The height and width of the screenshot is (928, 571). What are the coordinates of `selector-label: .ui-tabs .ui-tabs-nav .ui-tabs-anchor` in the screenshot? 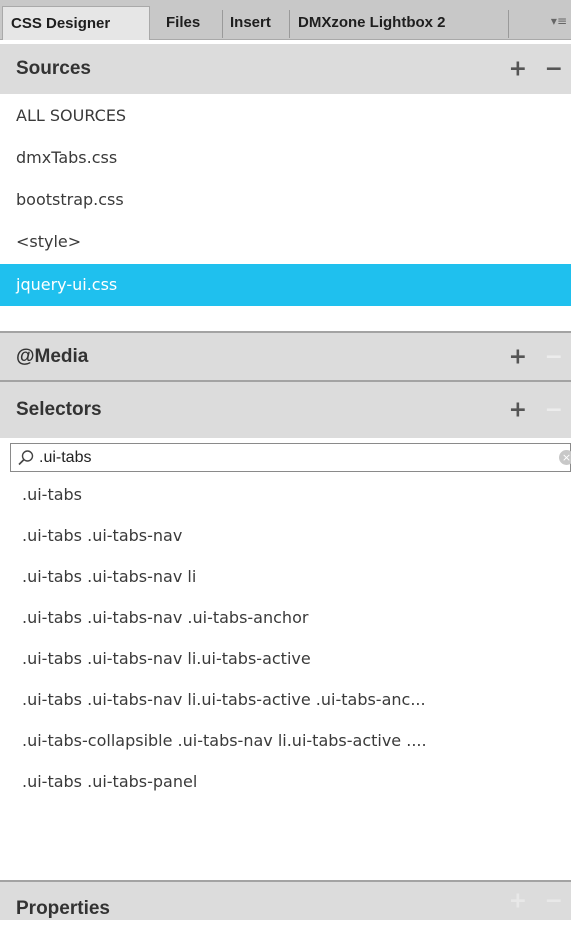 It's located at (165, 617).